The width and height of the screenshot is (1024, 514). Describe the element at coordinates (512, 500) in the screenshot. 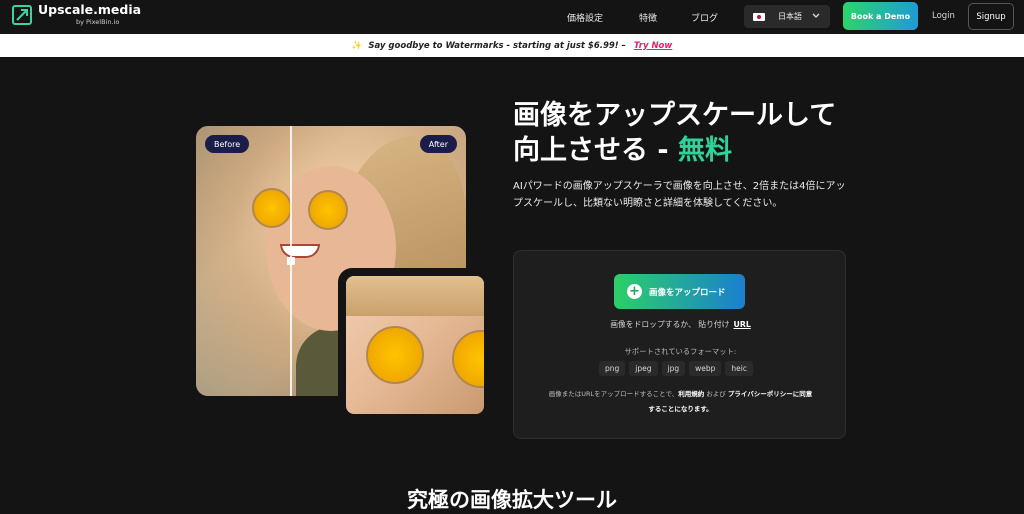

I see `section-title: 究極の画像拡大ツール` at that location.